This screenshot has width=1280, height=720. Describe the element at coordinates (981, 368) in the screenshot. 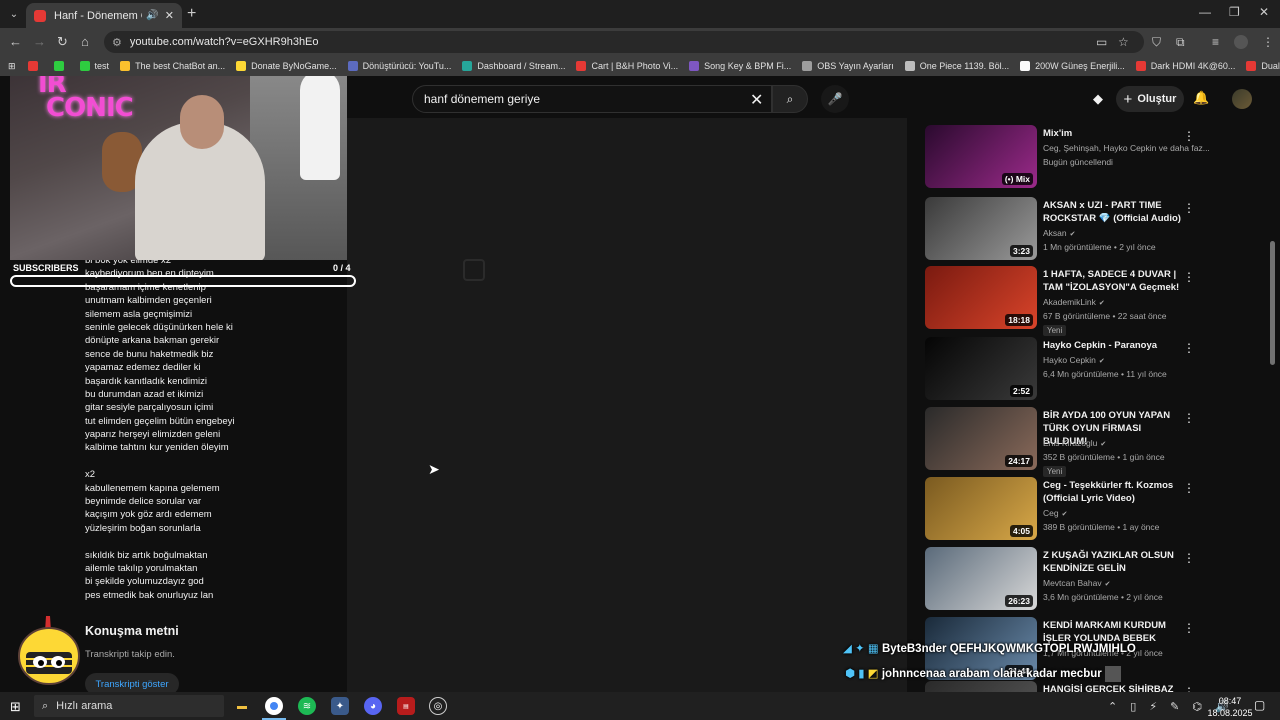

I see `video-thumbnail: 2:52` at that location.